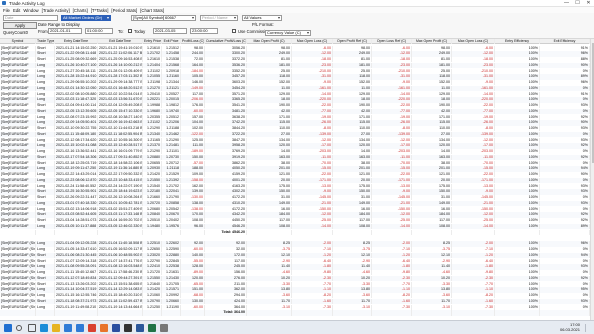  What do you see at coordinates (297, 313) in the screenshot?
I see `total-row: Total: 364.00` at bounding box center [297, 313].